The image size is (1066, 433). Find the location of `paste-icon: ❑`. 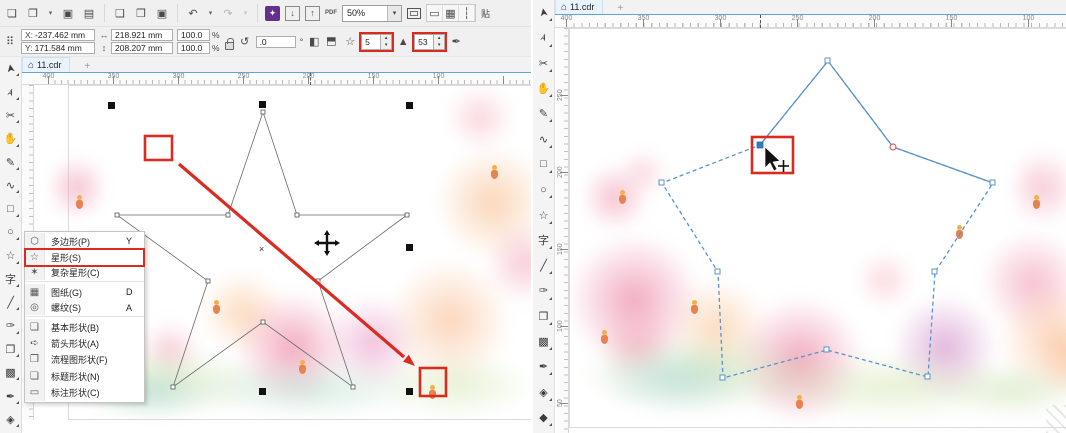

paste-icon: ❑ is located at coordinates (120, 13).